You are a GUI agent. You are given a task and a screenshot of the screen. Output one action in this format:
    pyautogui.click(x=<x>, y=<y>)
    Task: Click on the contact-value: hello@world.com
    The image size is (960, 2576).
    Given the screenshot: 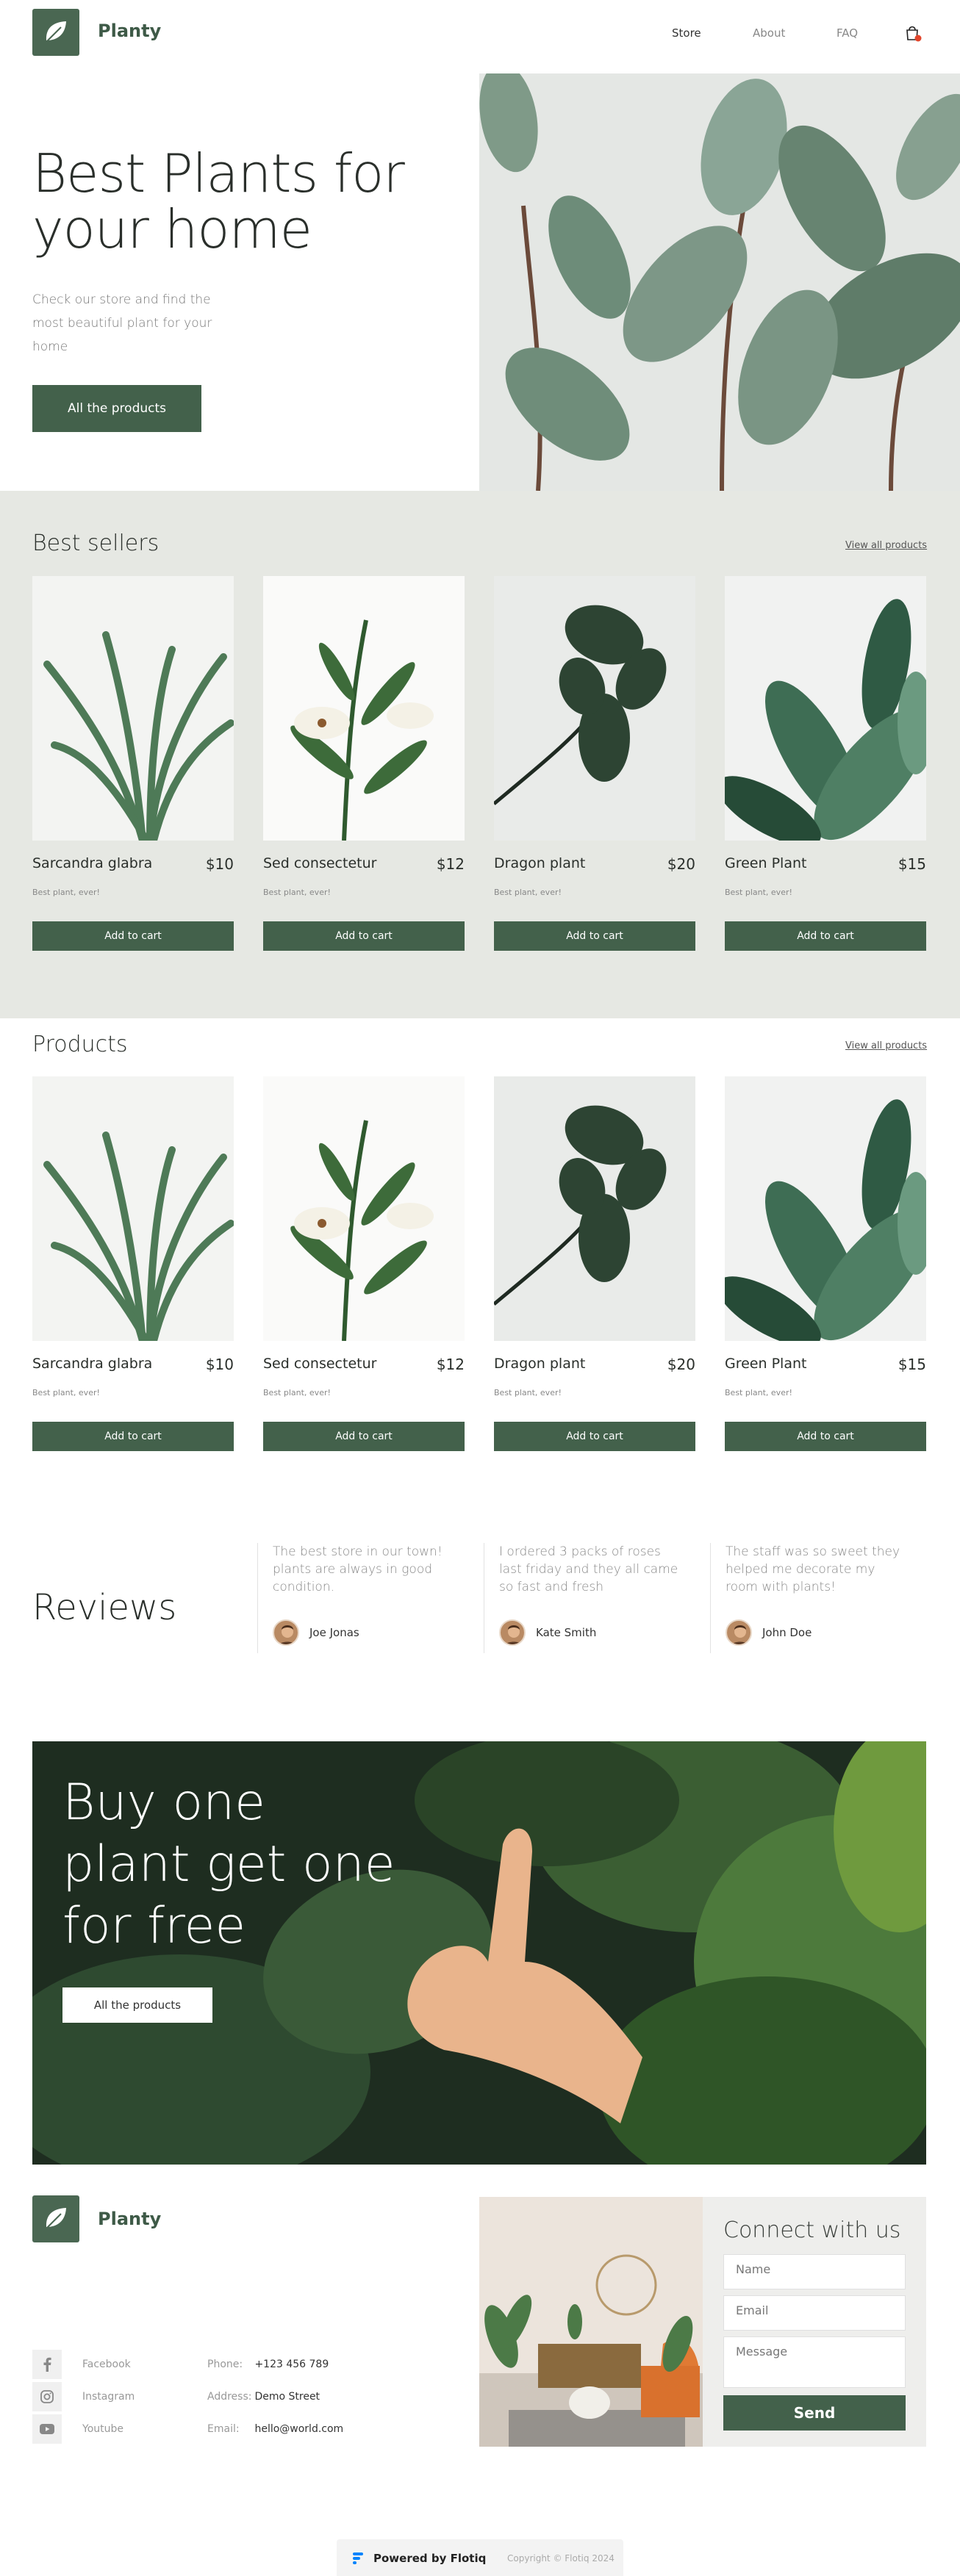 What is the action you would take?
    pyautogui.click(x=298, y=2429)
    